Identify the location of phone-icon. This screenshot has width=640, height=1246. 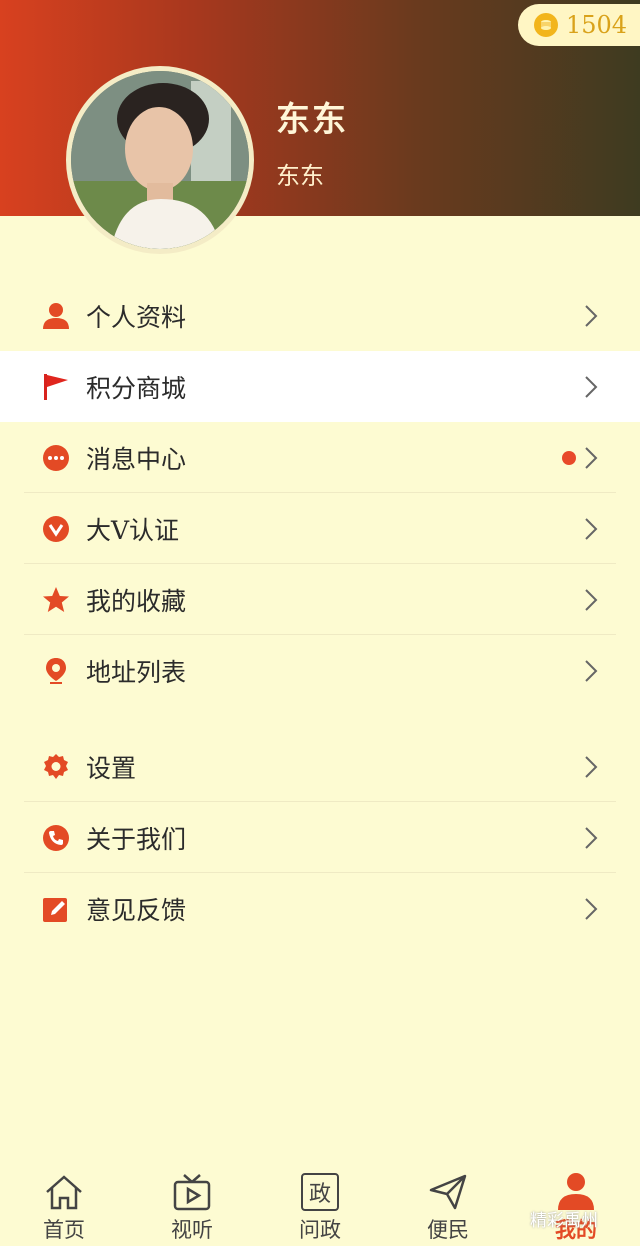
(56, 838).